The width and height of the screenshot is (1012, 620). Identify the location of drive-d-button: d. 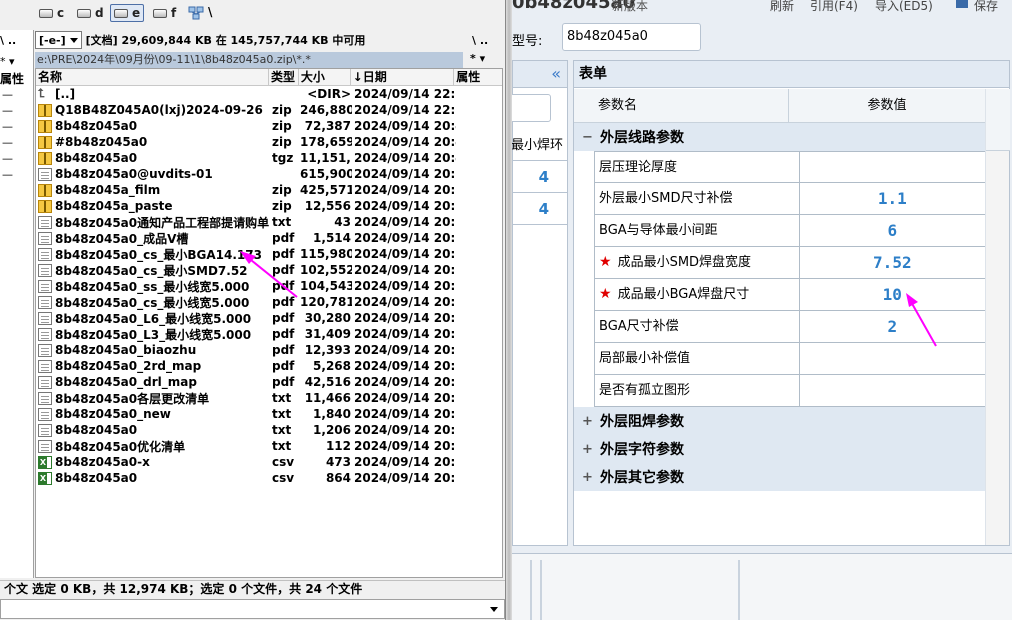
(90, 13).